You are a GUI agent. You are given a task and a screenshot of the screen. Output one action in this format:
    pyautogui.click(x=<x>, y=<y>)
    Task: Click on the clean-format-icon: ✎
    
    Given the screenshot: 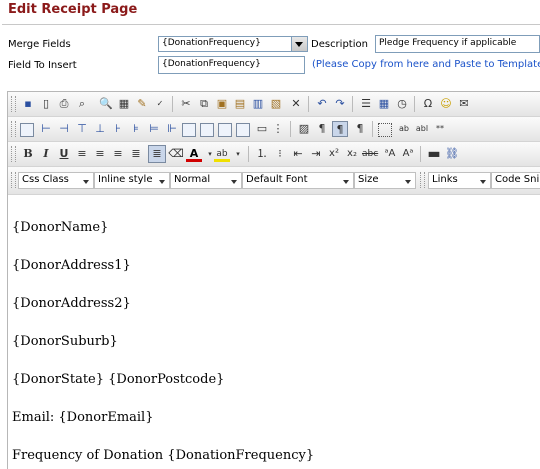 What is the action you would take?
    pyautogui.click(x=142, y=104)
    